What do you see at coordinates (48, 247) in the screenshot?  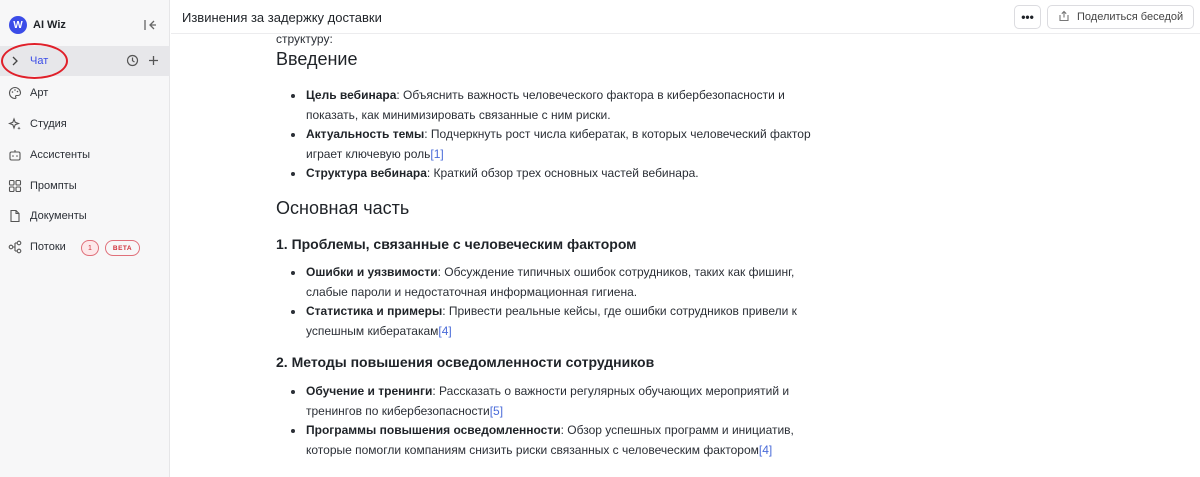 I see `sidebar-item-label: Потоки` at bounding box center [48, 247].